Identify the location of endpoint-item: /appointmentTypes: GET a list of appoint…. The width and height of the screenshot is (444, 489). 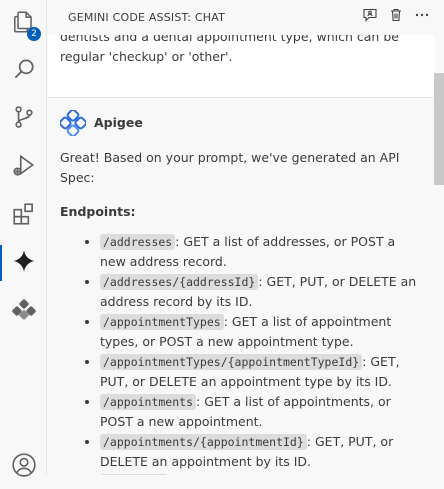
(261, 332).